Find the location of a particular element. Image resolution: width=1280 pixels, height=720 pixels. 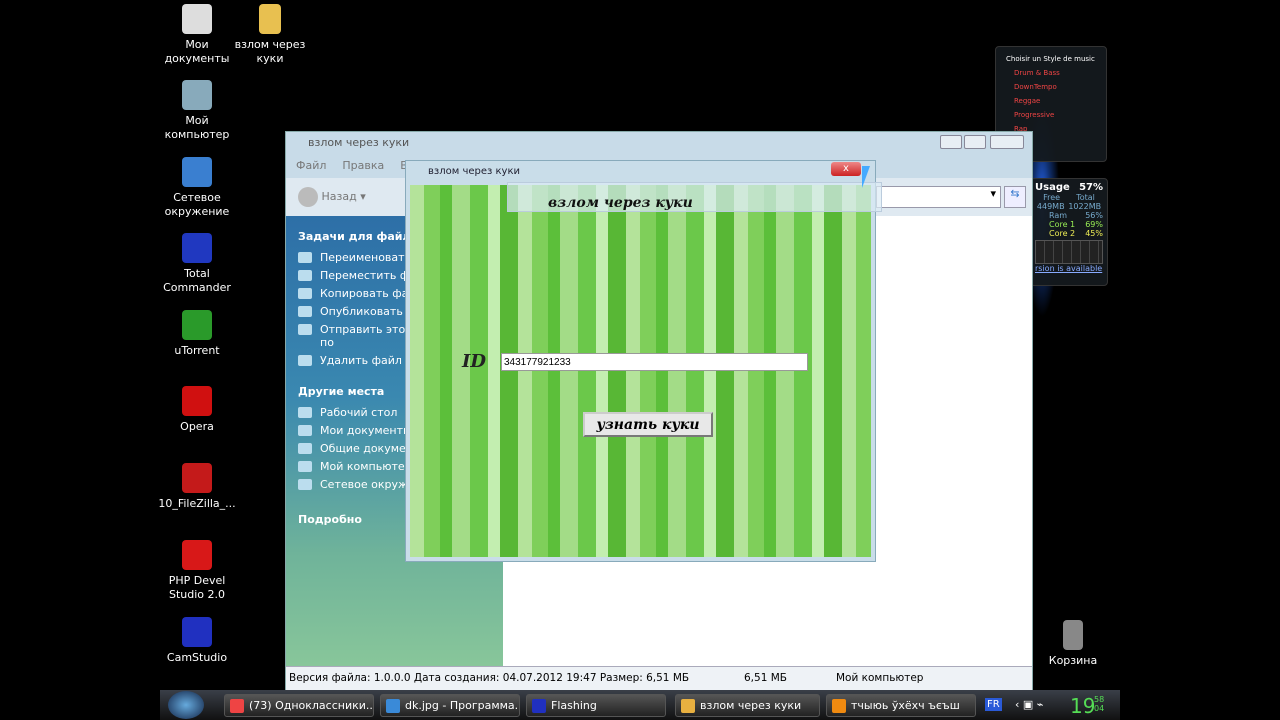

status-size: 6,51 МБ is located at coordinates (765, 678).